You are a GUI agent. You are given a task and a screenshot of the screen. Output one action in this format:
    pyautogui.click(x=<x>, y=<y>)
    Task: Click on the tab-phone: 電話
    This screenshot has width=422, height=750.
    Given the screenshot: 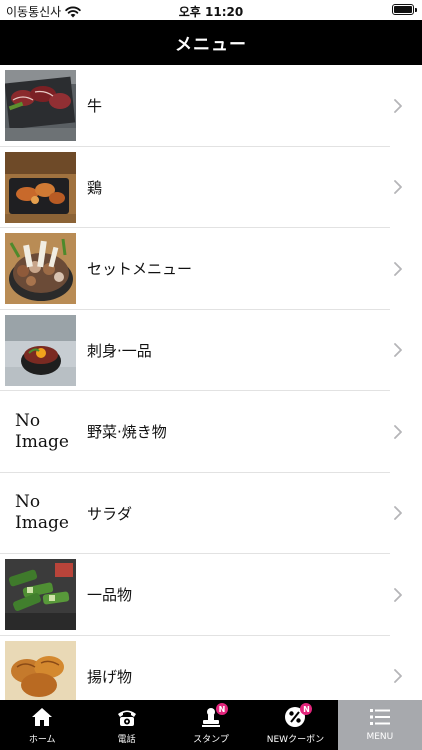 What is the action you would take?
    pyautogui.click(x=126, y=725)
    